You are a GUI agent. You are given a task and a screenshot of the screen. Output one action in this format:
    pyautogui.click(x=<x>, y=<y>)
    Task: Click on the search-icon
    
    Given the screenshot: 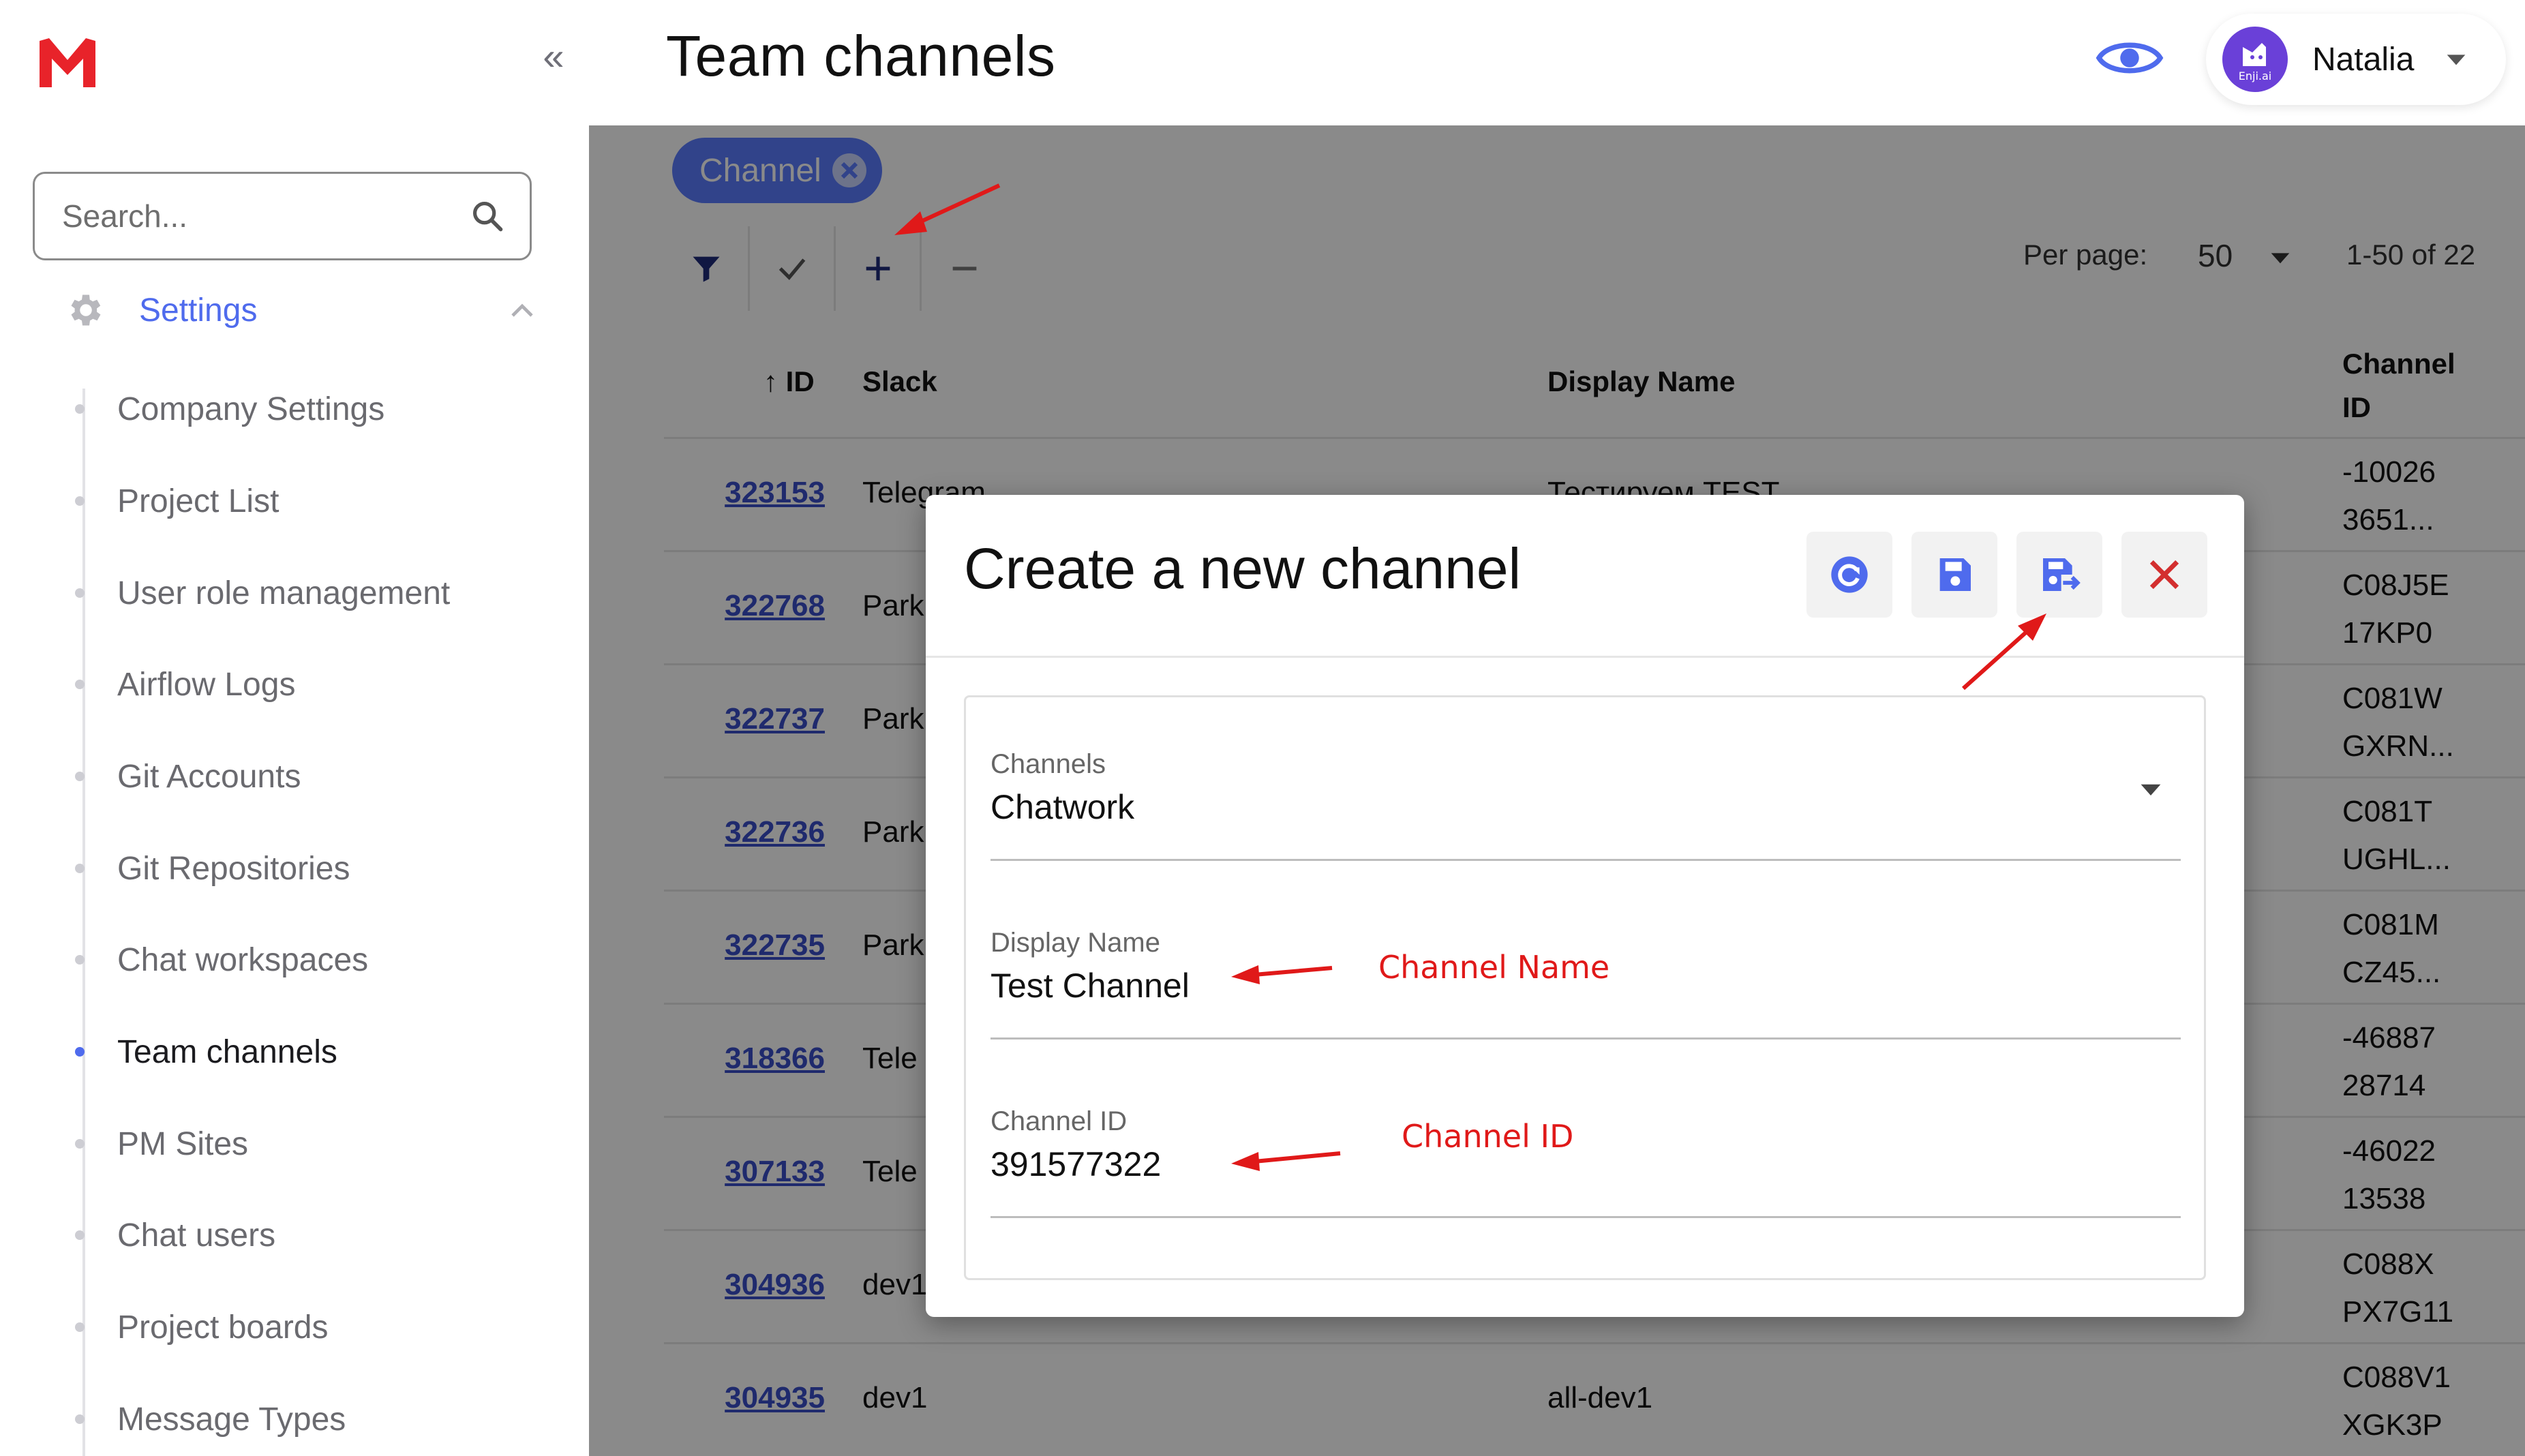 What is the action you would take?
    pyautogui.click(x=487, y=216)
    